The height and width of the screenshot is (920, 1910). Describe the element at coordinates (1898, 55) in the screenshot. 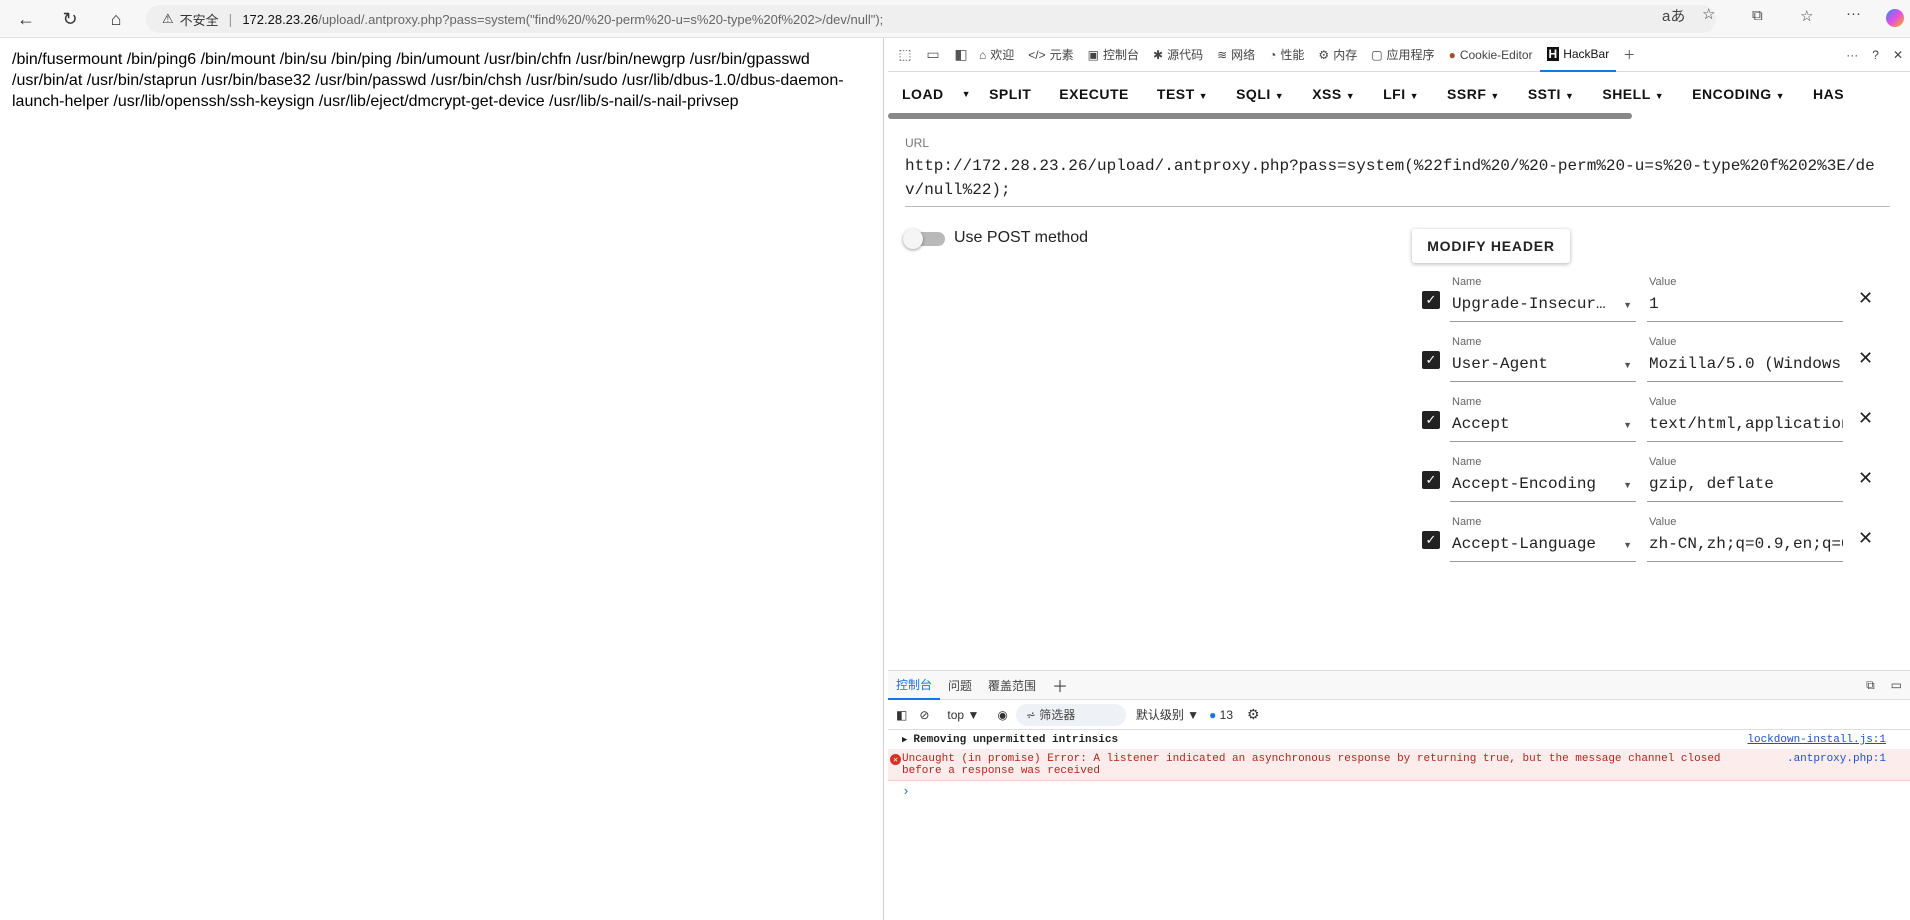

I see `close-icon: ✕` at that location.